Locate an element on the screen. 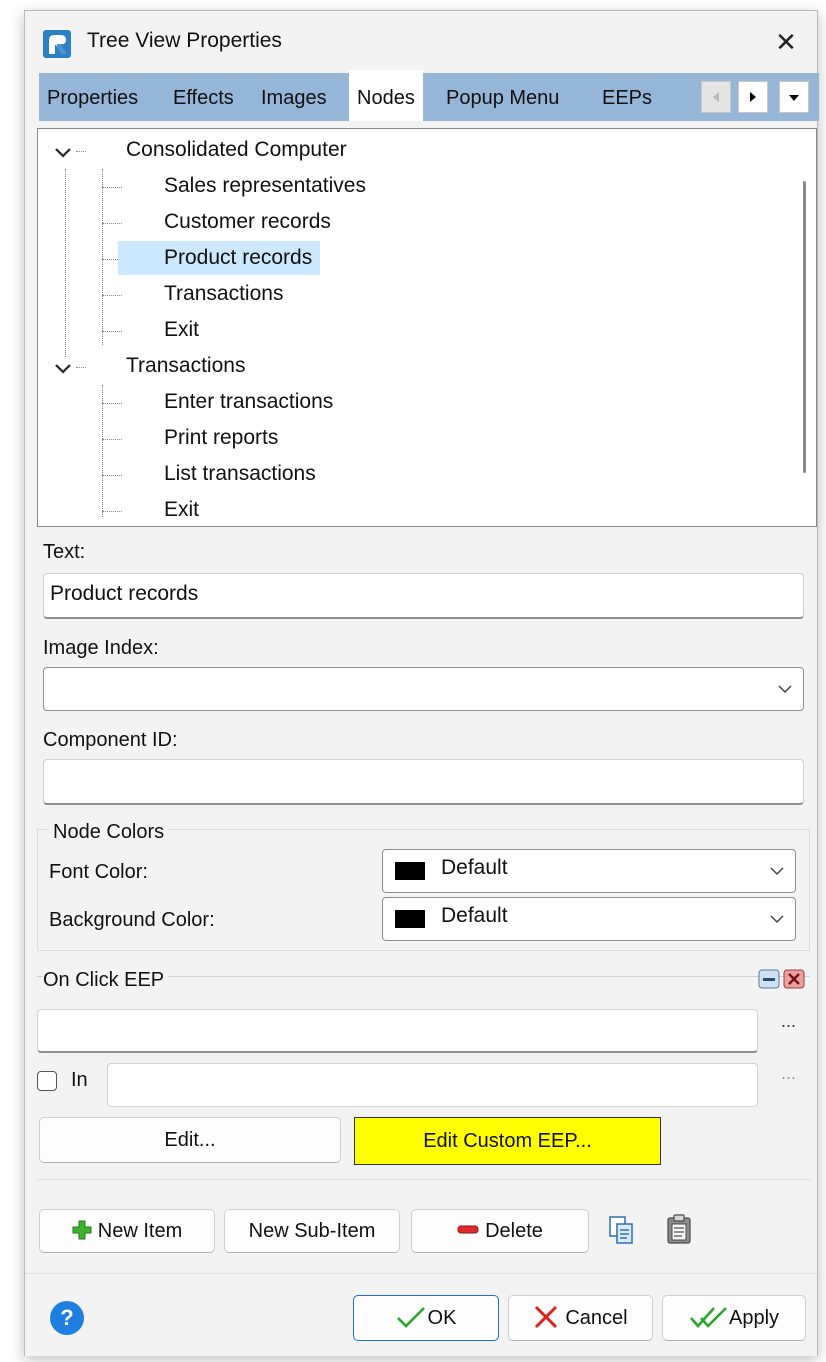 The width and height of the screenshot is (826, 1362). cancel-button: Cancel is located at coordinates (580, 1318).